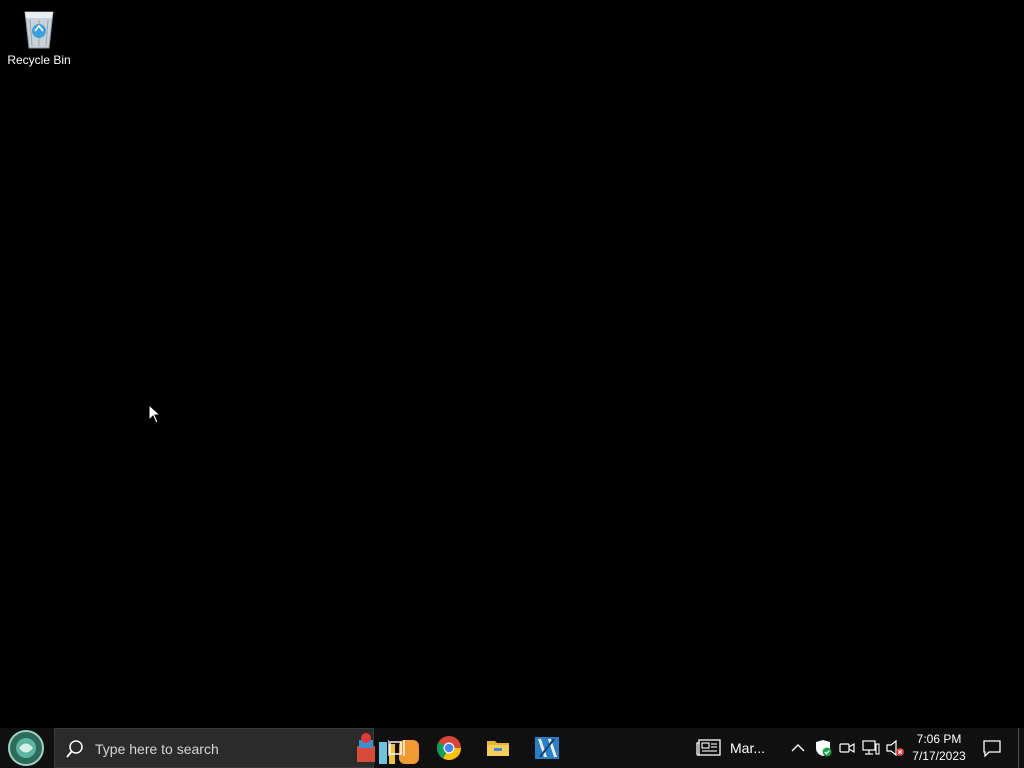  I want to click on file-explorer-button, so click(498, 748).